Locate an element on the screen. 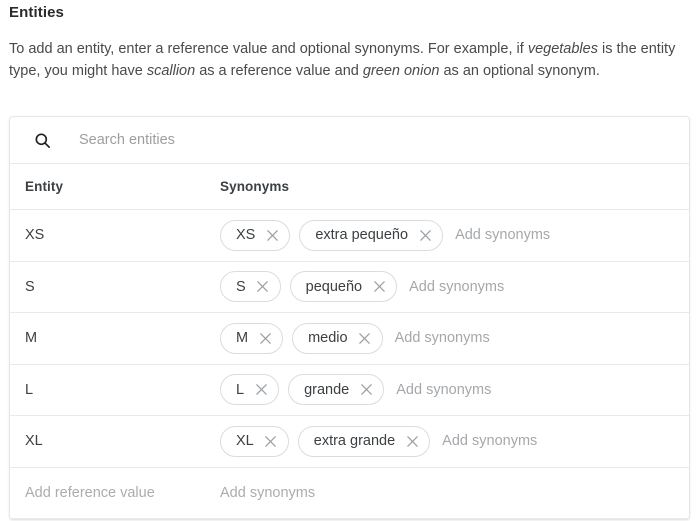 Image resolution: width=696 pixels, height=521 pixels. add-synonyms-cell: Add synonyms is located at coordinates (454, 493).